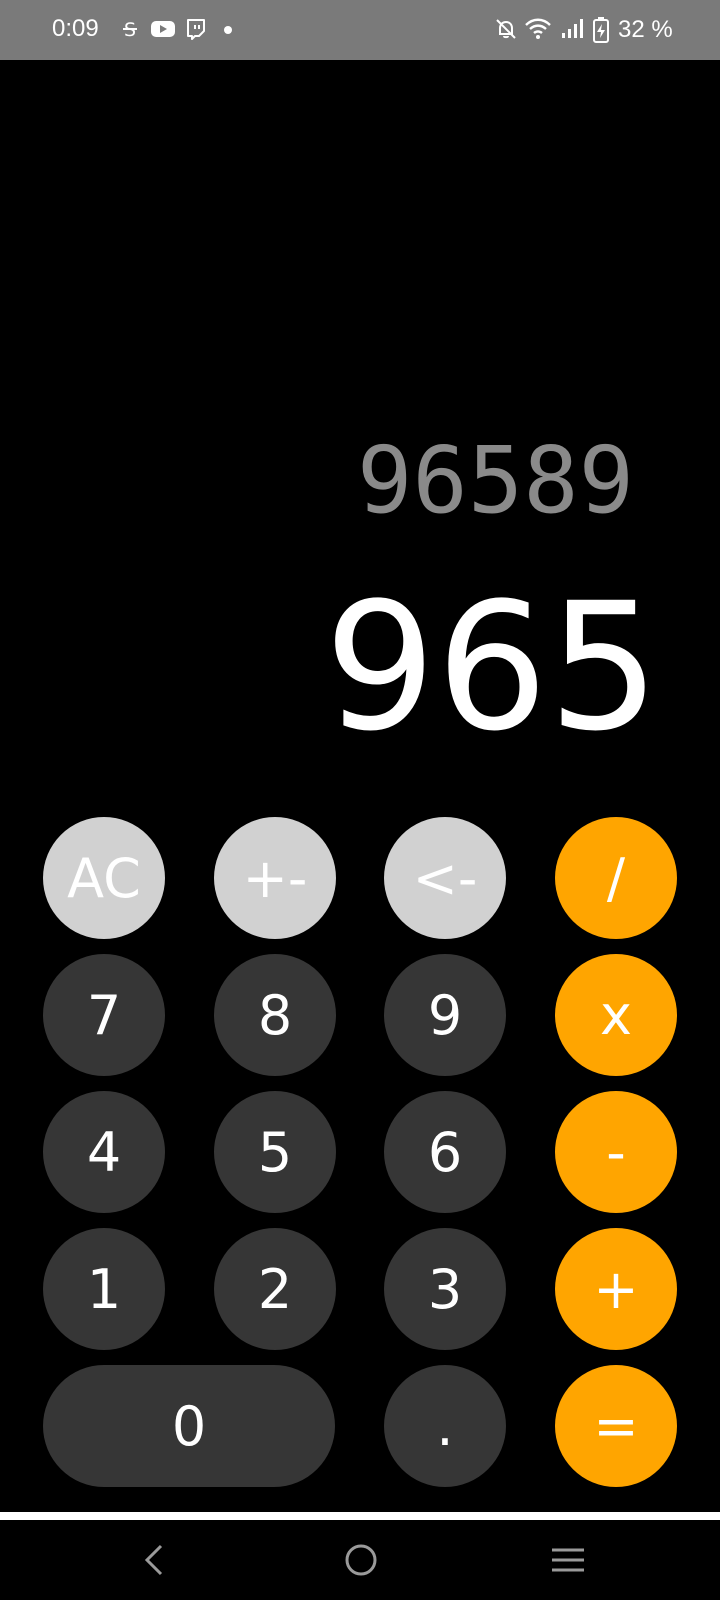 The height and width of the screenshot is (1600, 720). I want to click on digit-3-button: 3, so click(445, 1289).